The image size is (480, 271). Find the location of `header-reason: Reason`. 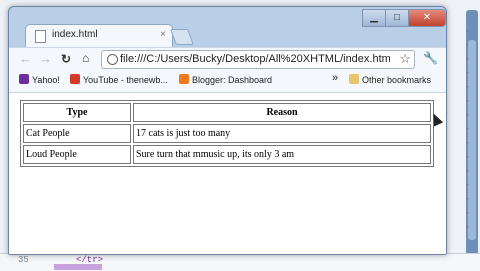

header-reason: Reason is located at coordinates (282, 112).